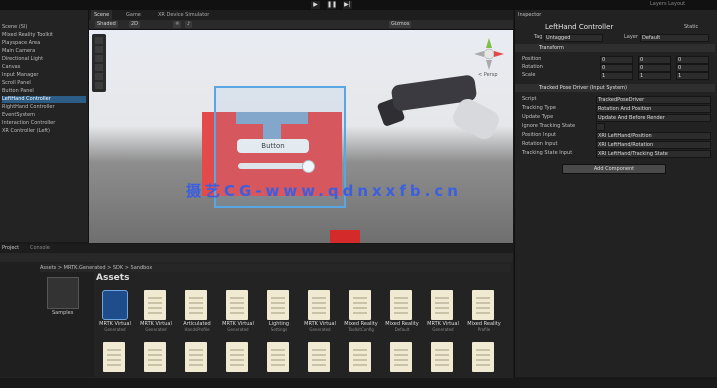 Image resolution: width=717 pixels, height=388 pixels. What do you see at coordinates (197, 313) in the screenshot?
I see `asset-item: Articulated HandsProfile` at bounding box center [197, 313].